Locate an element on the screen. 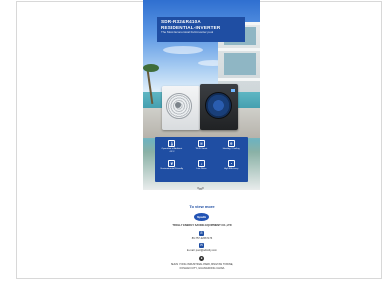 The width and height of the screenshot is (392, 282). email-icon: ✉ is located at coordinates (201, 245).